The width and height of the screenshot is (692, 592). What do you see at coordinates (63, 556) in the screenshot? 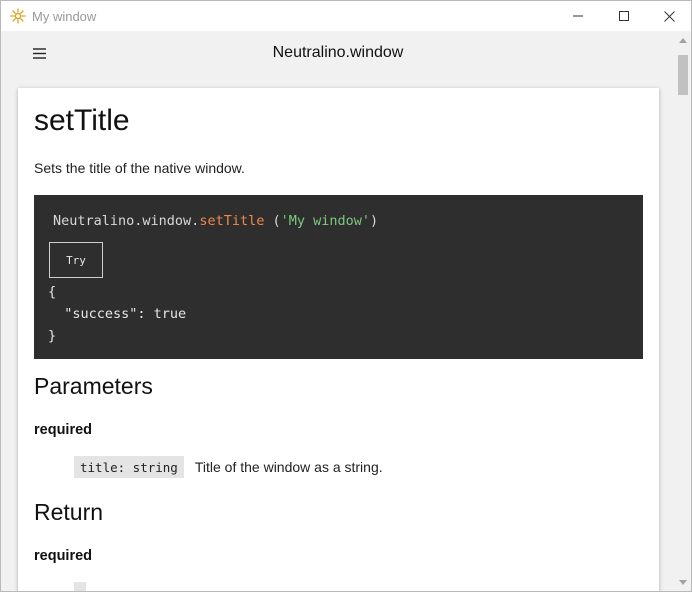
I see `return-required-label: required` at bounding box center [63, 556].